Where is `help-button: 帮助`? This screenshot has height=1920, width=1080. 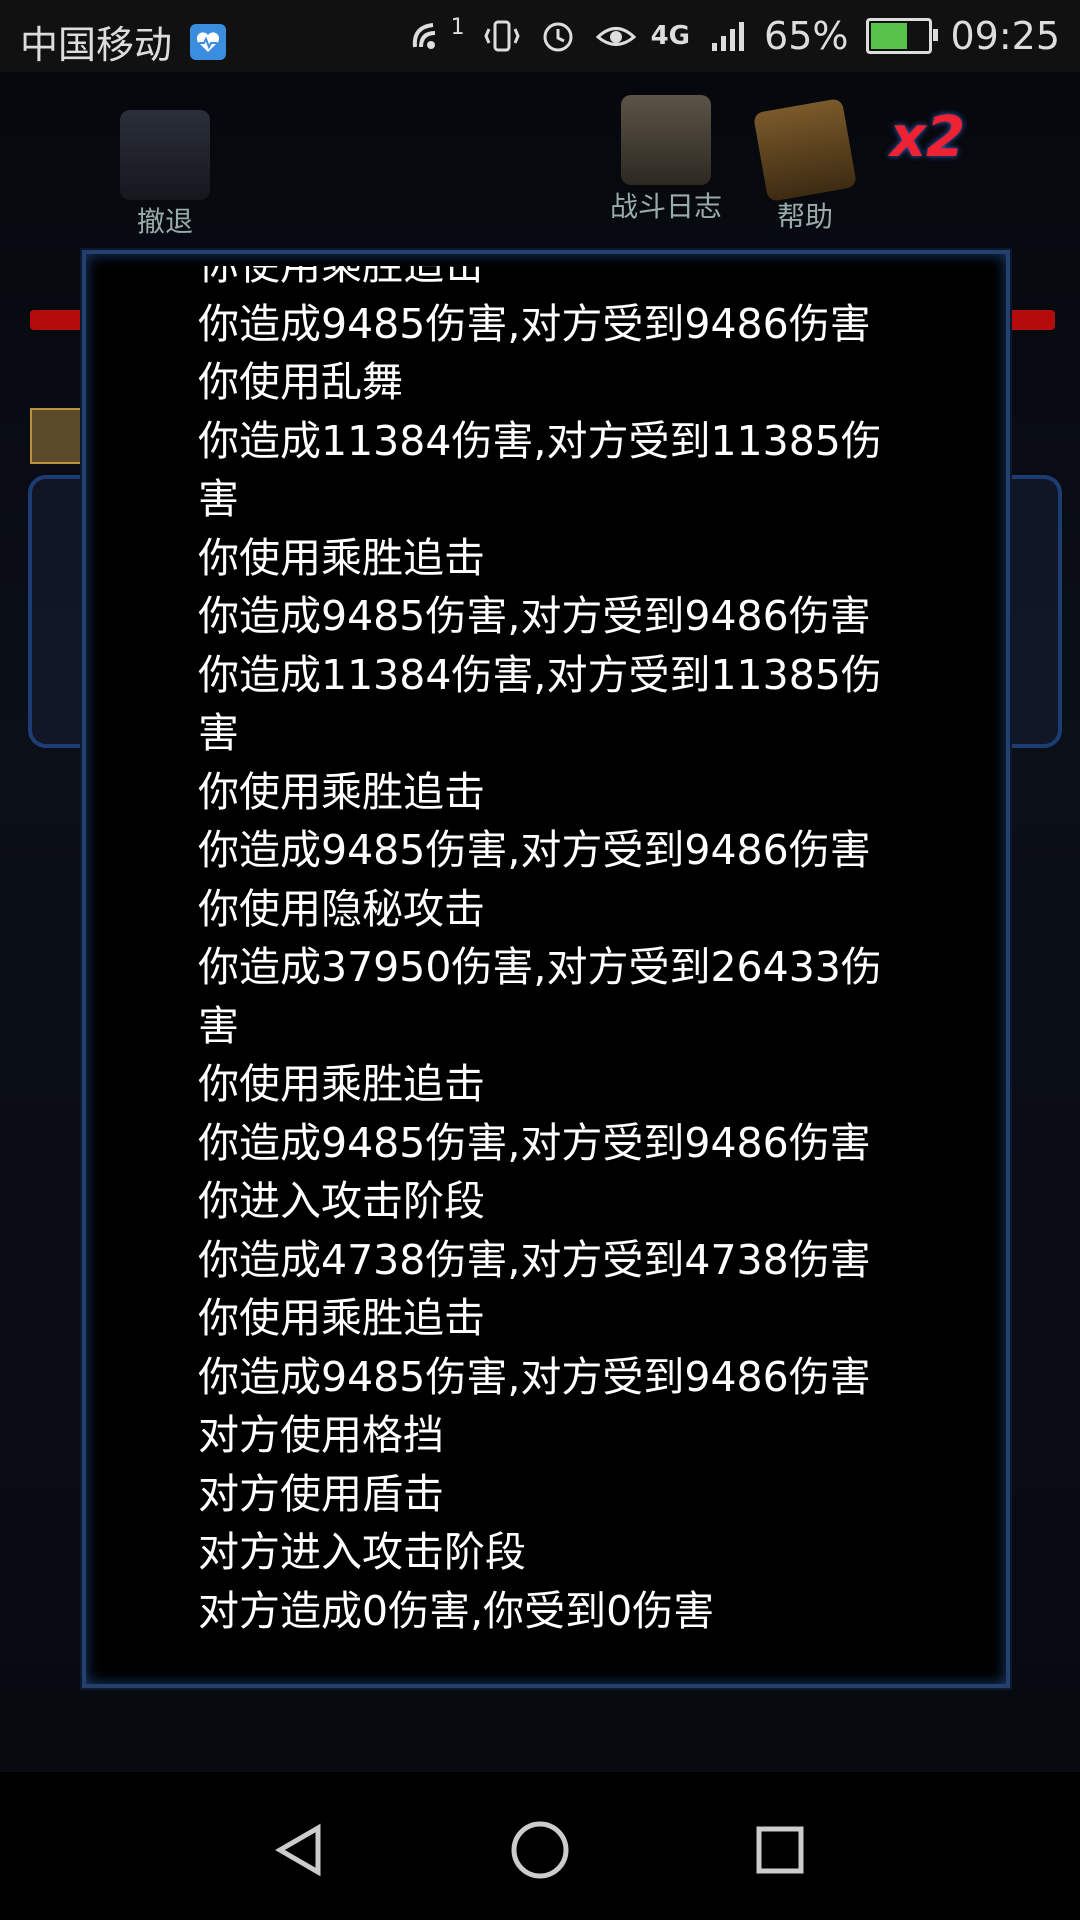 help-button: 帮助 is located at coordinates (805, 166).